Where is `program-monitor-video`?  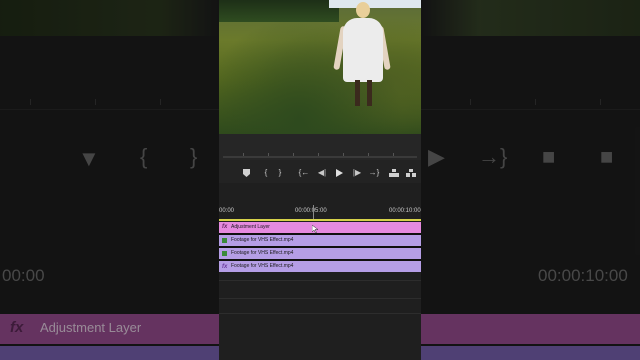
program-monitor-video is located at coordinates (320, 67).